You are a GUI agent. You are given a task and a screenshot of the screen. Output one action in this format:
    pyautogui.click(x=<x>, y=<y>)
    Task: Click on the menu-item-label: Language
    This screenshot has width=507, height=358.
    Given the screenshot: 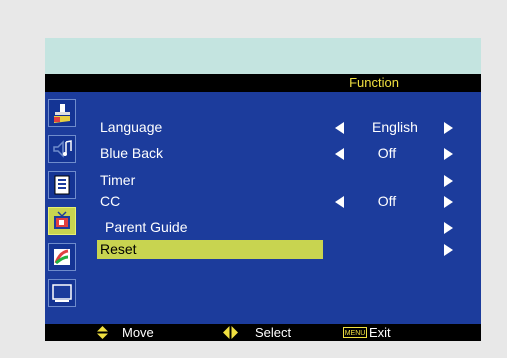 What is the action you would take?
    pyautogui.click(x=131, y=127)
    